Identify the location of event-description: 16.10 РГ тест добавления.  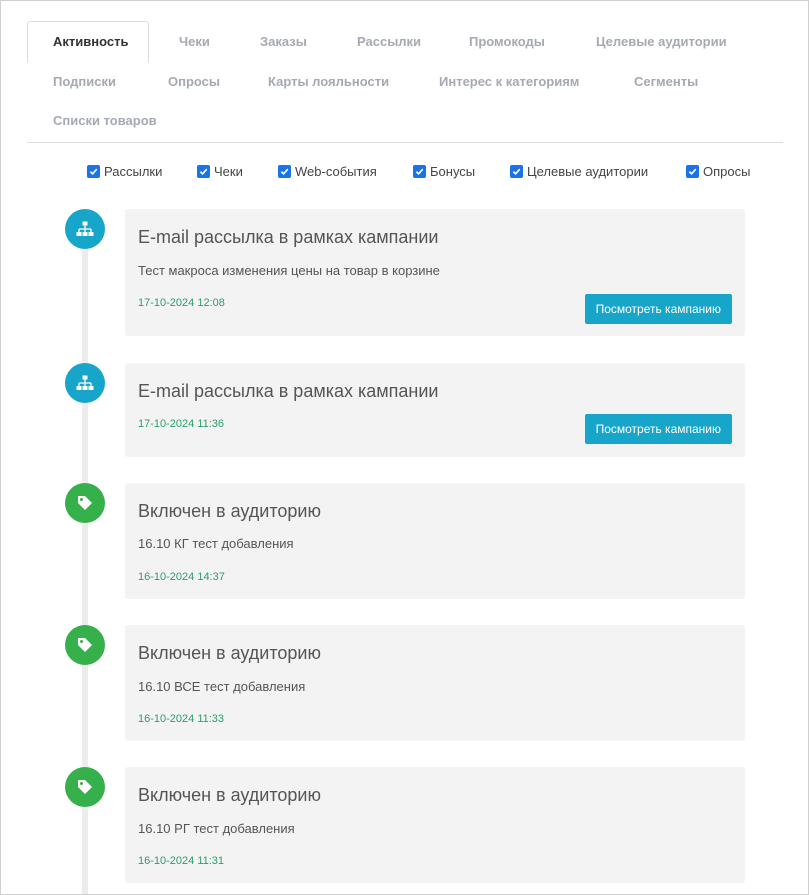
(216, 828).